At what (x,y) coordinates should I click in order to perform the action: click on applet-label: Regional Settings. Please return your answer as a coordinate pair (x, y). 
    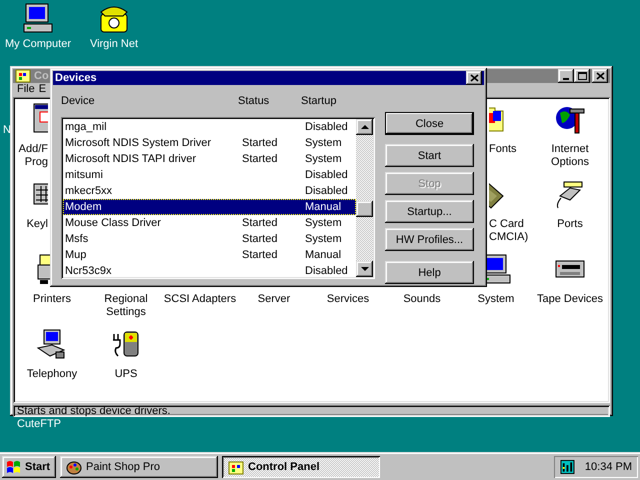
    Looking at the image, I should click on (126, 306).